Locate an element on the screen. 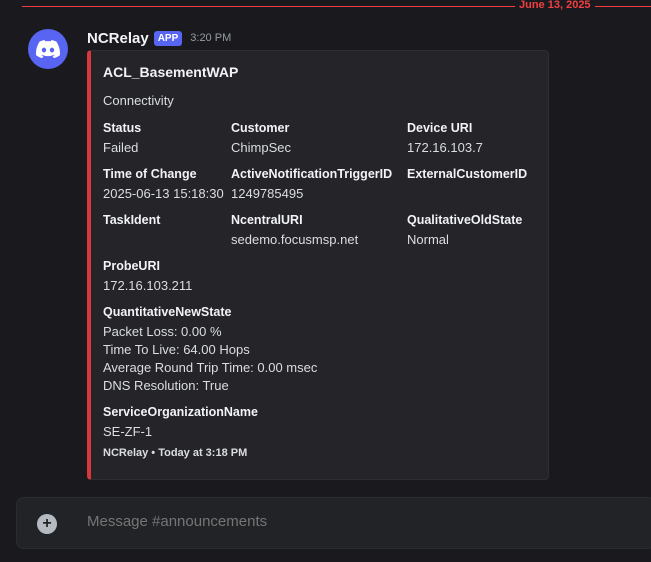 Image resolution: width=651 pixels, height=562 pixels. plus-icon: + is located at coordinates (47, 523).